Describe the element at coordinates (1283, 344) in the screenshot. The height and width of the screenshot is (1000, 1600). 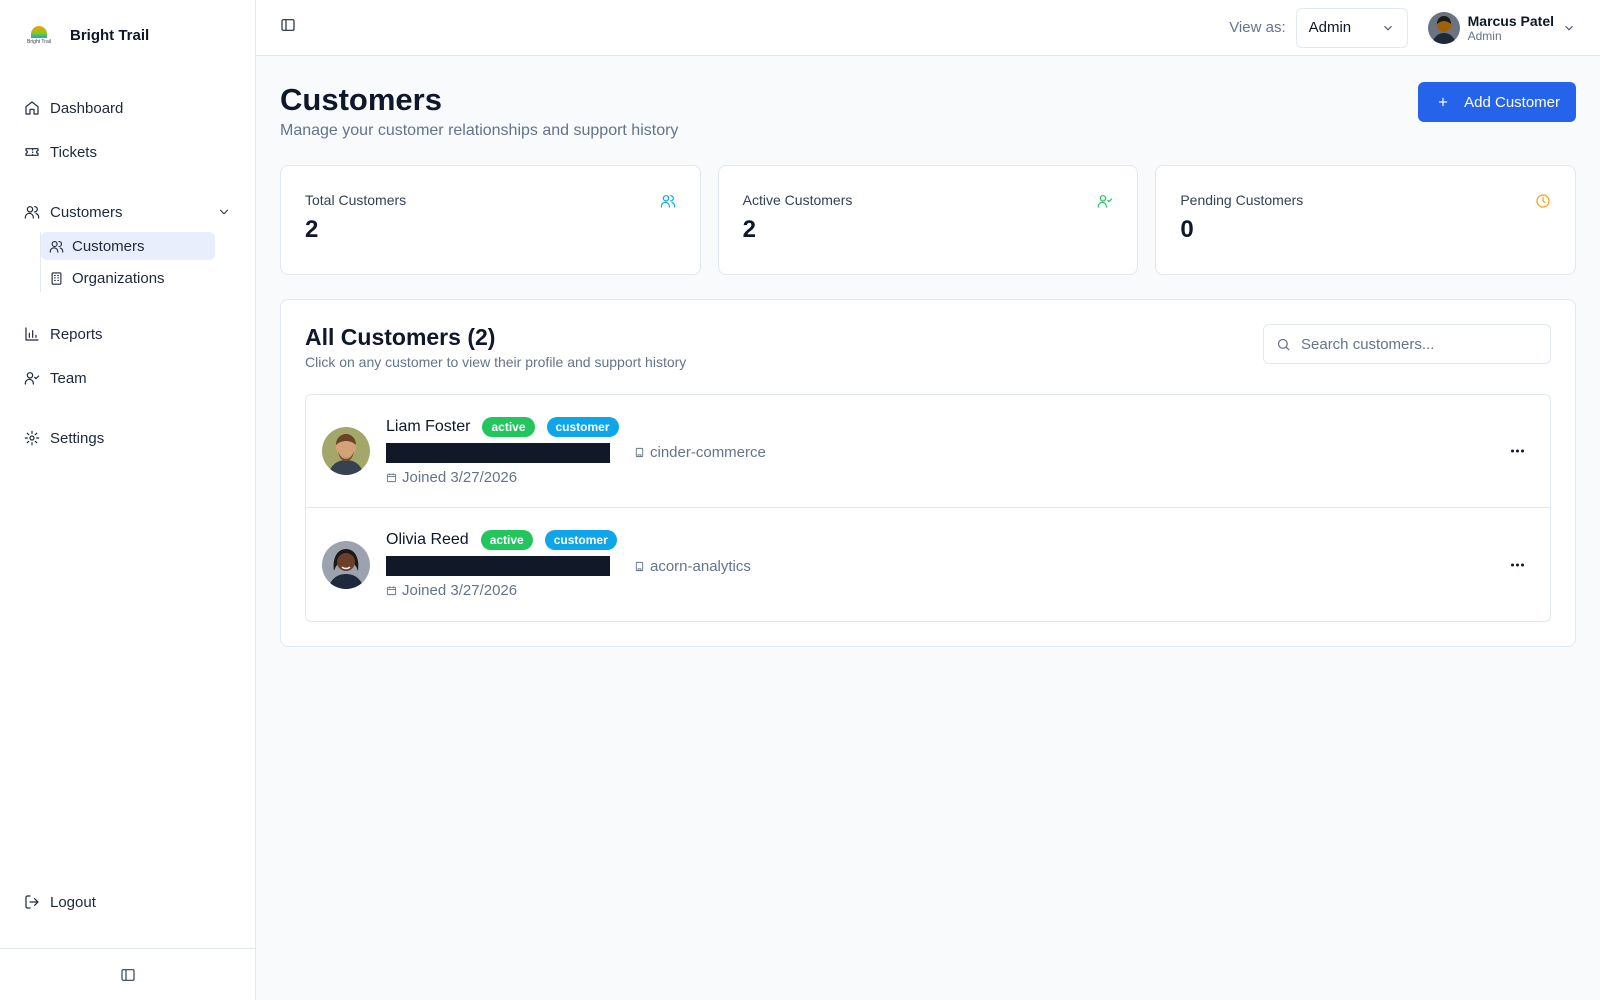
I see `search-icon` at that location.